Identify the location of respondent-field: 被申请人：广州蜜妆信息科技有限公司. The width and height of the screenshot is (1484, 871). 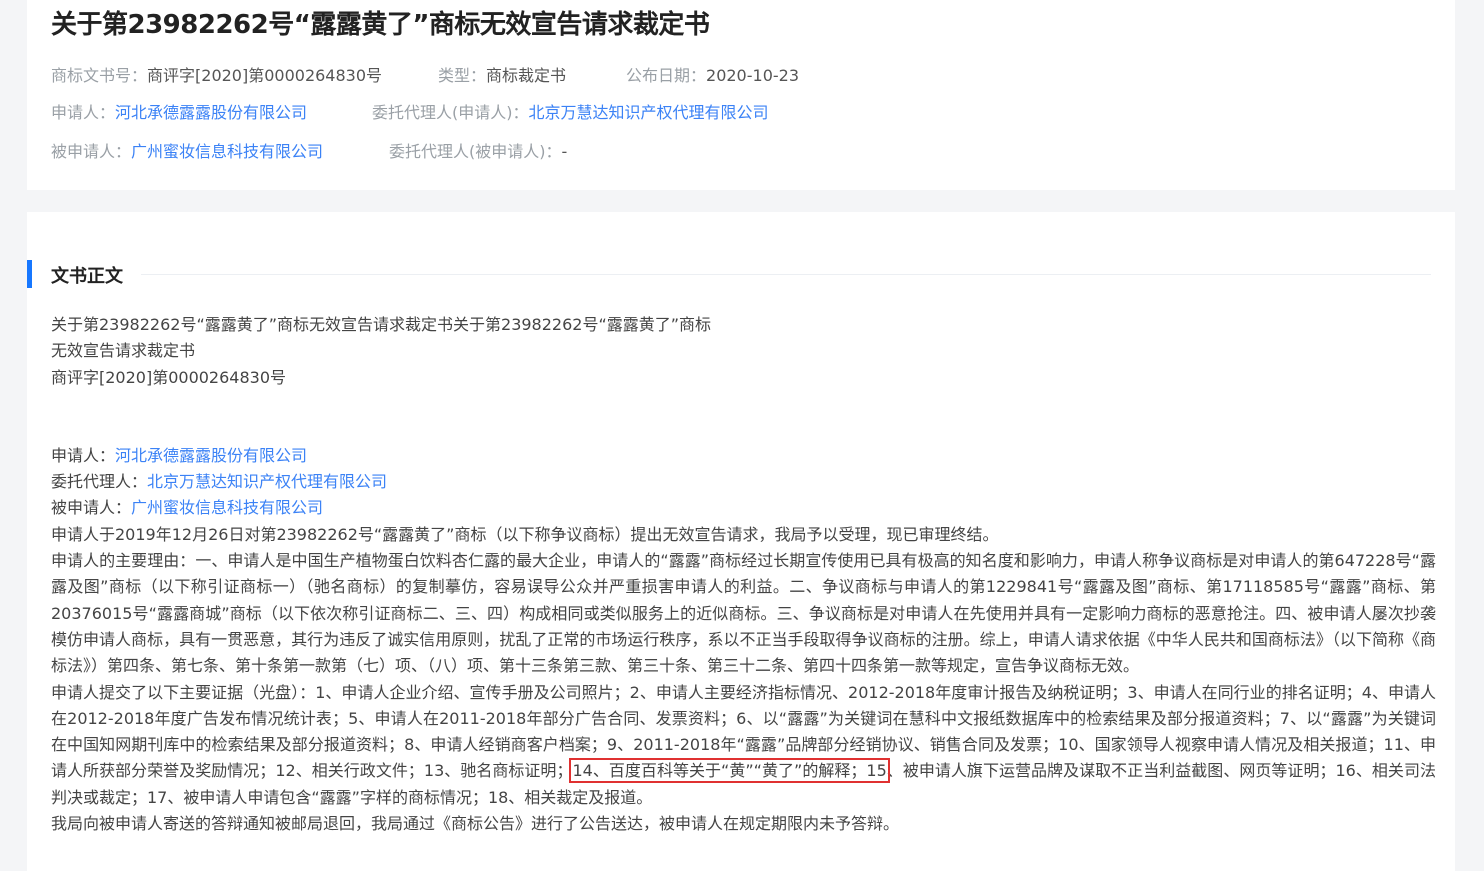
(187, 151).